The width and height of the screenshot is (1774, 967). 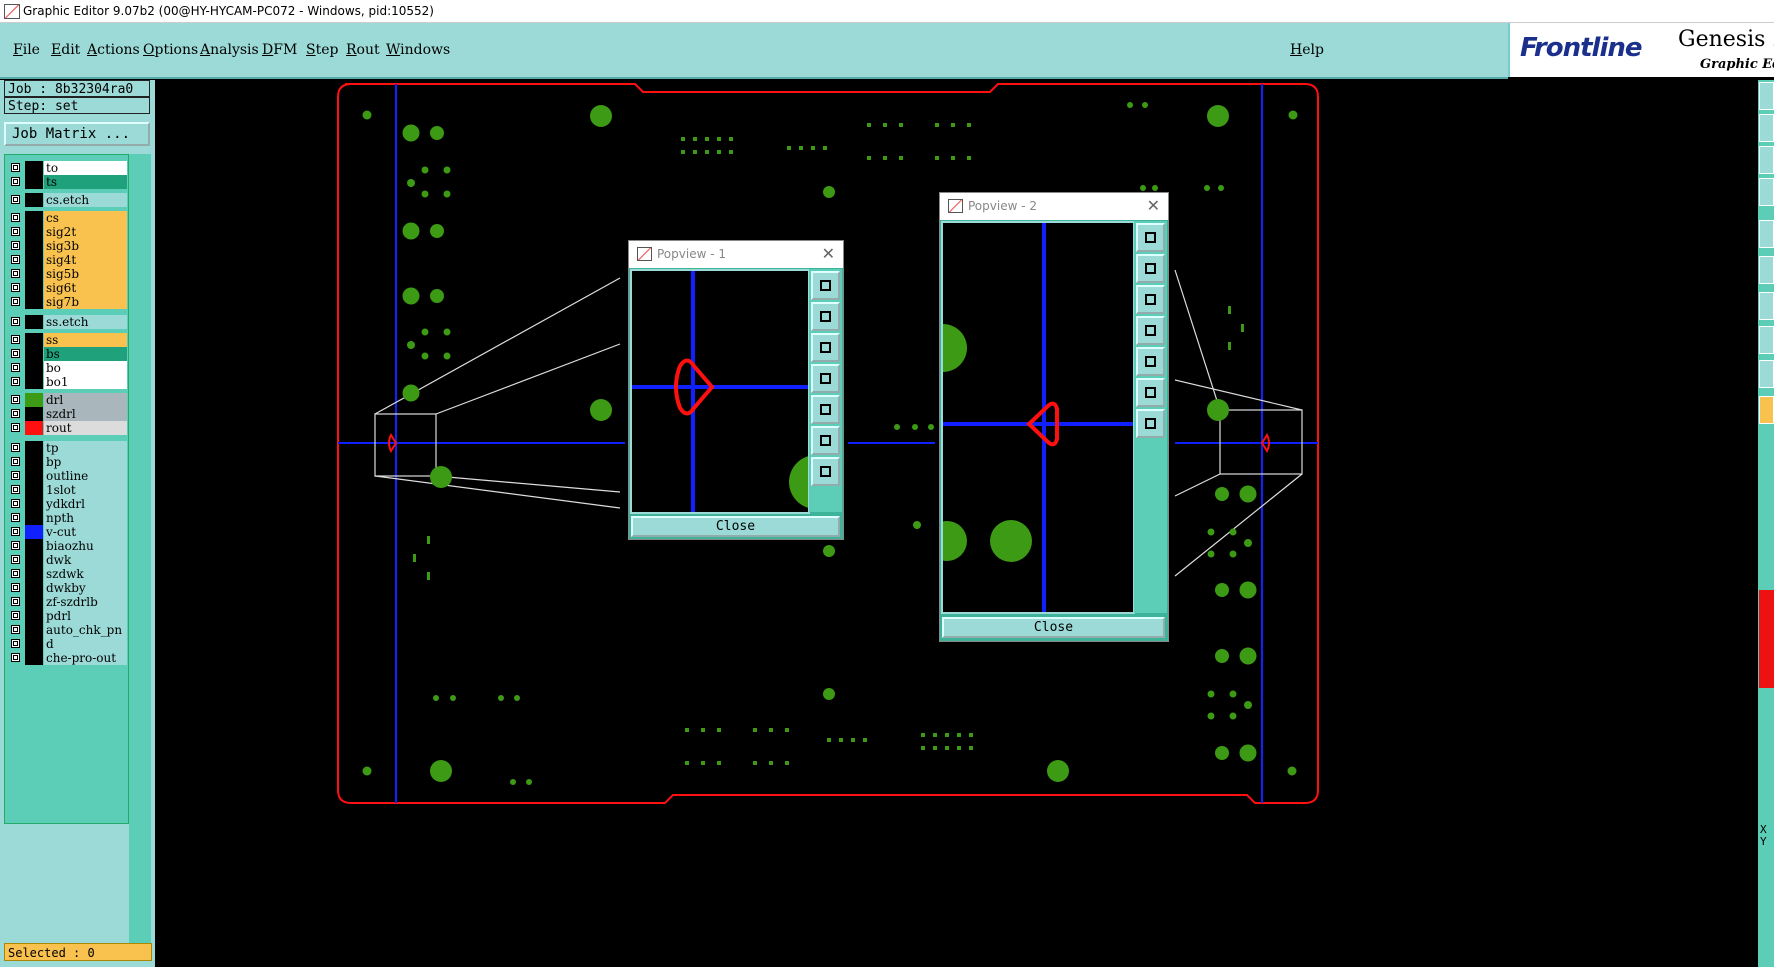 What do you see at coordinates (85, 288) in the screenshot?
I see `layer-name: sig6t` at bounding box center [85, 288].